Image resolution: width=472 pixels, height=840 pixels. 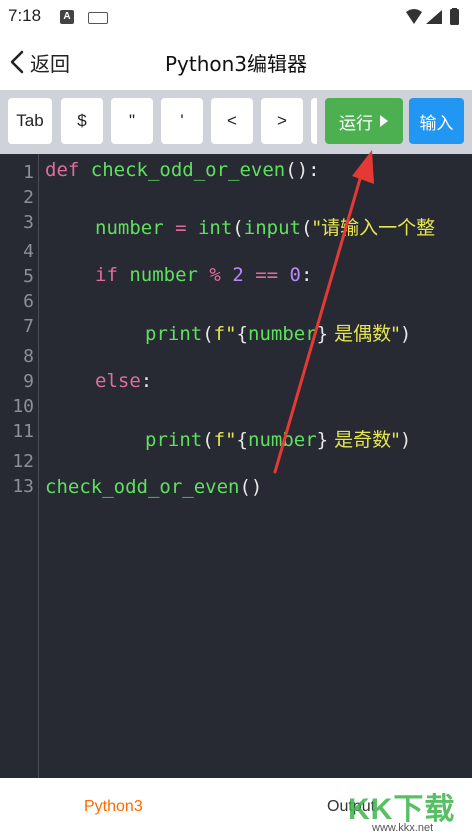 What do you see at coordinates (23, 431) in the screenshot?
I see `line-number: 11` at bounding box center [23, 431].